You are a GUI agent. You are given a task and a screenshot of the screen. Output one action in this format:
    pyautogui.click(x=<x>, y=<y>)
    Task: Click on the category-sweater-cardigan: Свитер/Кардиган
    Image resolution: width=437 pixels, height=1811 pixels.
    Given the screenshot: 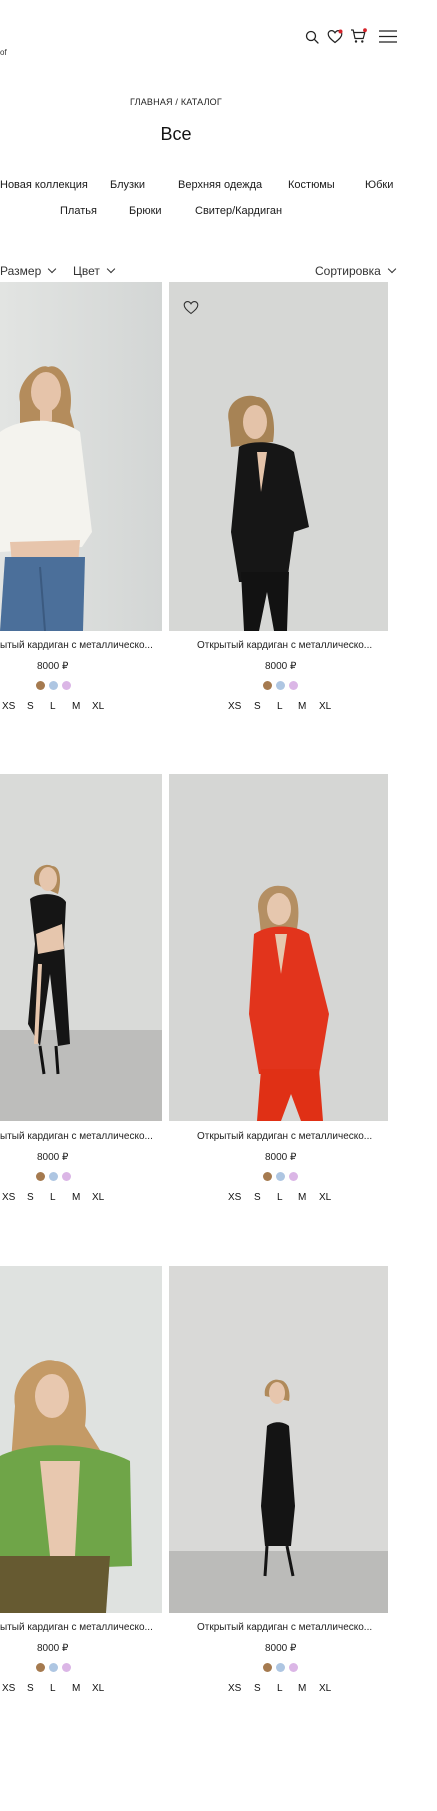 What is the action you would take?
    pyautogui.click(x=238, y=211)
    